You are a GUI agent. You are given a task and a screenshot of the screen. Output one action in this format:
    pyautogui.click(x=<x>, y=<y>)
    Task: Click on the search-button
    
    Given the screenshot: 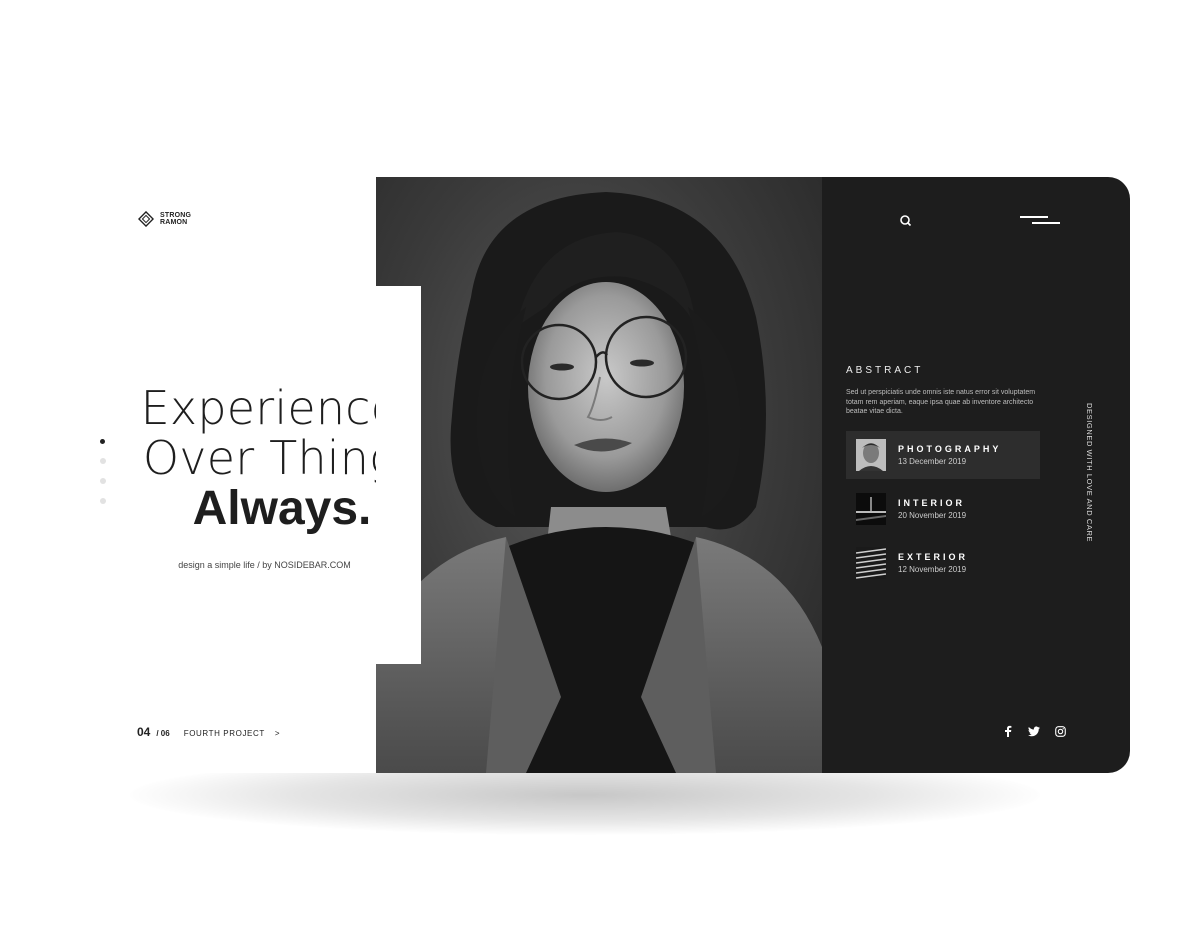 What is the action you would take?
    pyautogui.click(x=906, y=221)
    